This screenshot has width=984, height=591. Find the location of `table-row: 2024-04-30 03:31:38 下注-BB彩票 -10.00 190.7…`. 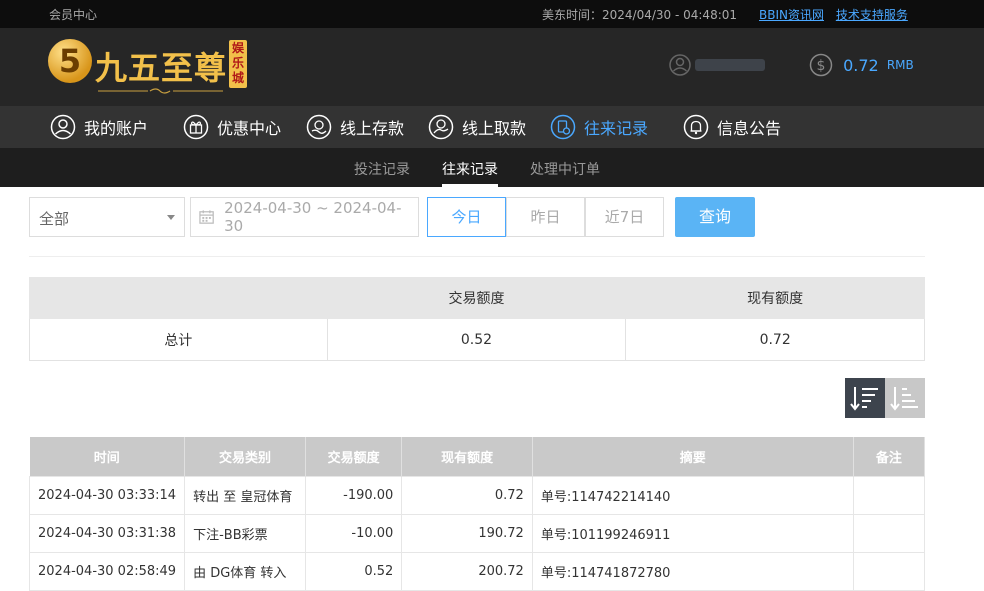

table-row: 2024-04-30 03:31:38 下注-BB彩票 -10.00 190.7… is located at coordinates (477, 533).